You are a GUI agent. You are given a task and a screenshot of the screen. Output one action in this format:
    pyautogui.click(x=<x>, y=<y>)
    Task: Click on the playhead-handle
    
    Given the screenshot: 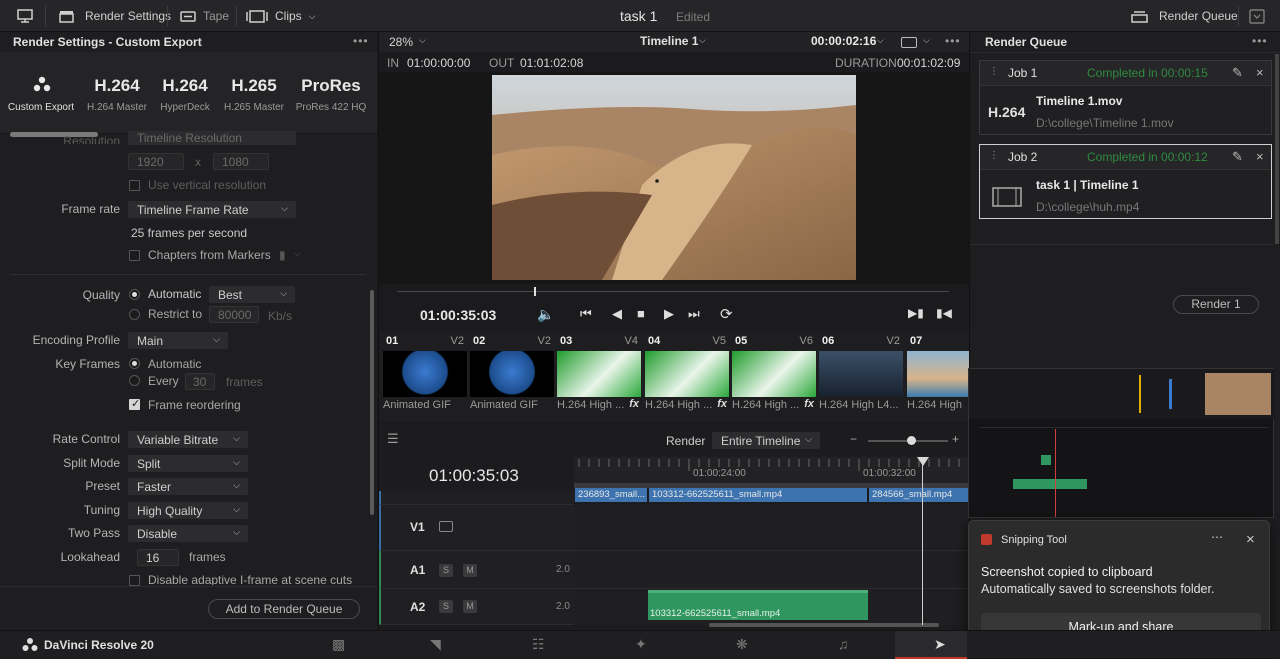 What is the action you would take?
    pyautogui.click(x=923, y=461)
    